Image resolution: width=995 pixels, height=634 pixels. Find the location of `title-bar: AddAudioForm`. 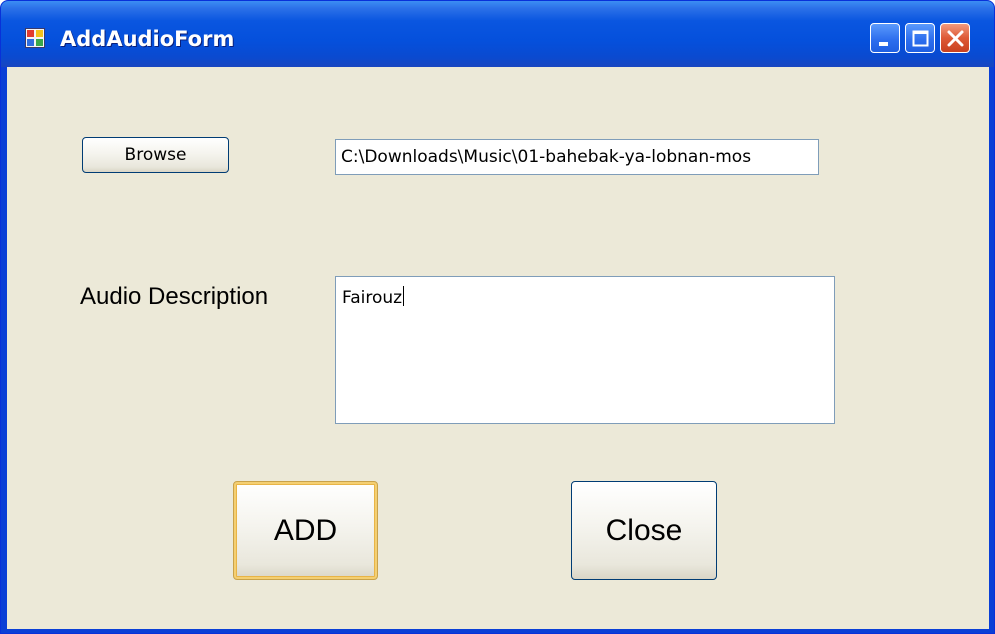

title-bar: AddAudioForm is located at coordinates (497, 34).